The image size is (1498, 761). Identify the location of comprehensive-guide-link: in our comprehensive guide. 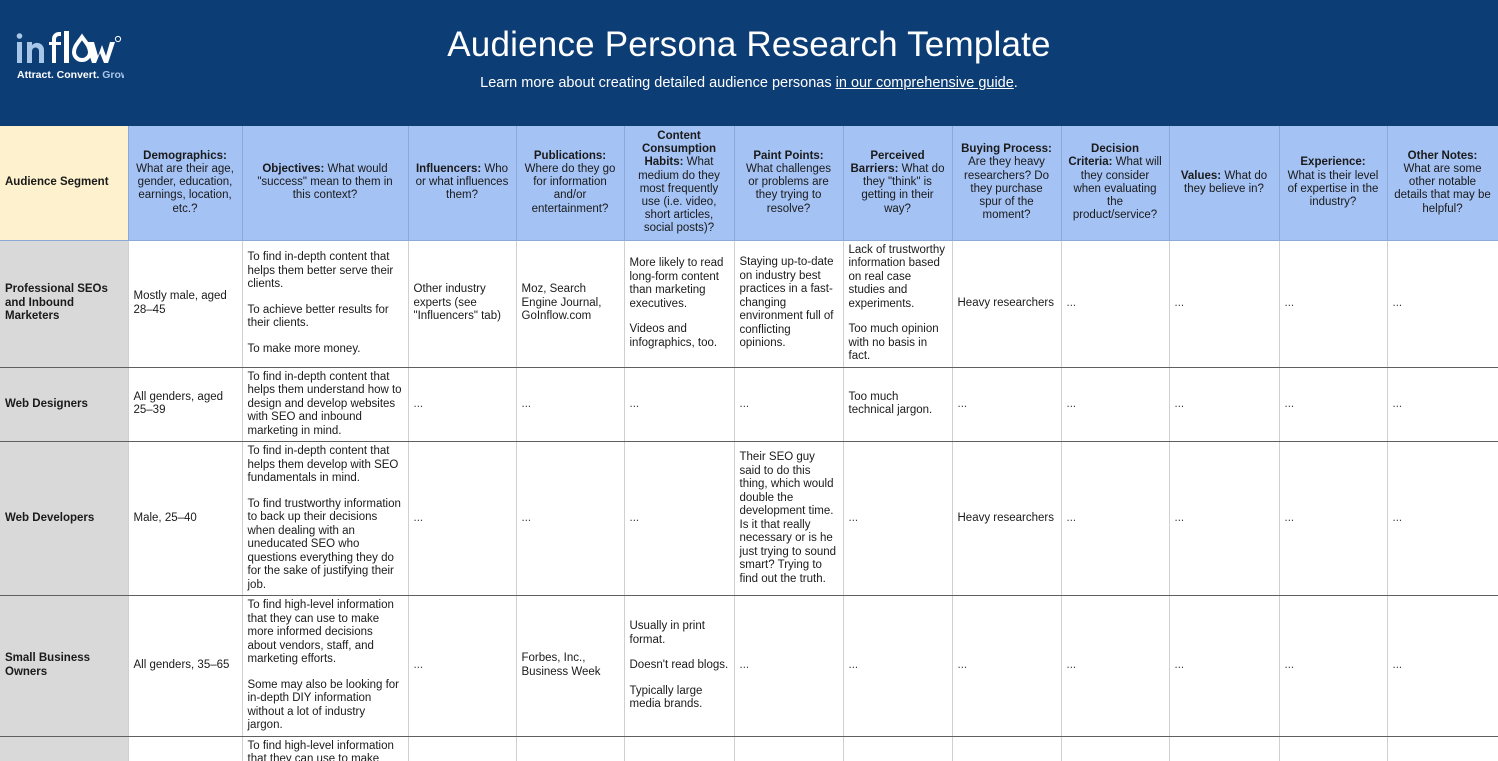
(925, 83).